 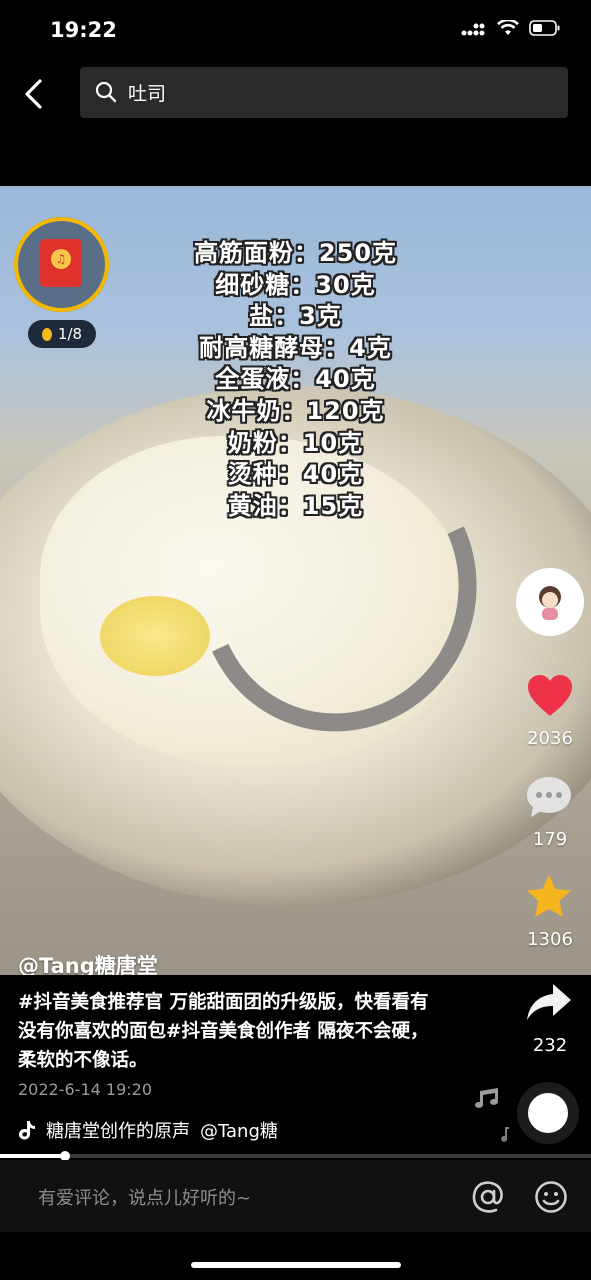 I want to click on author-handle: @Tang糖唐堂, so click(x=88, y=962).